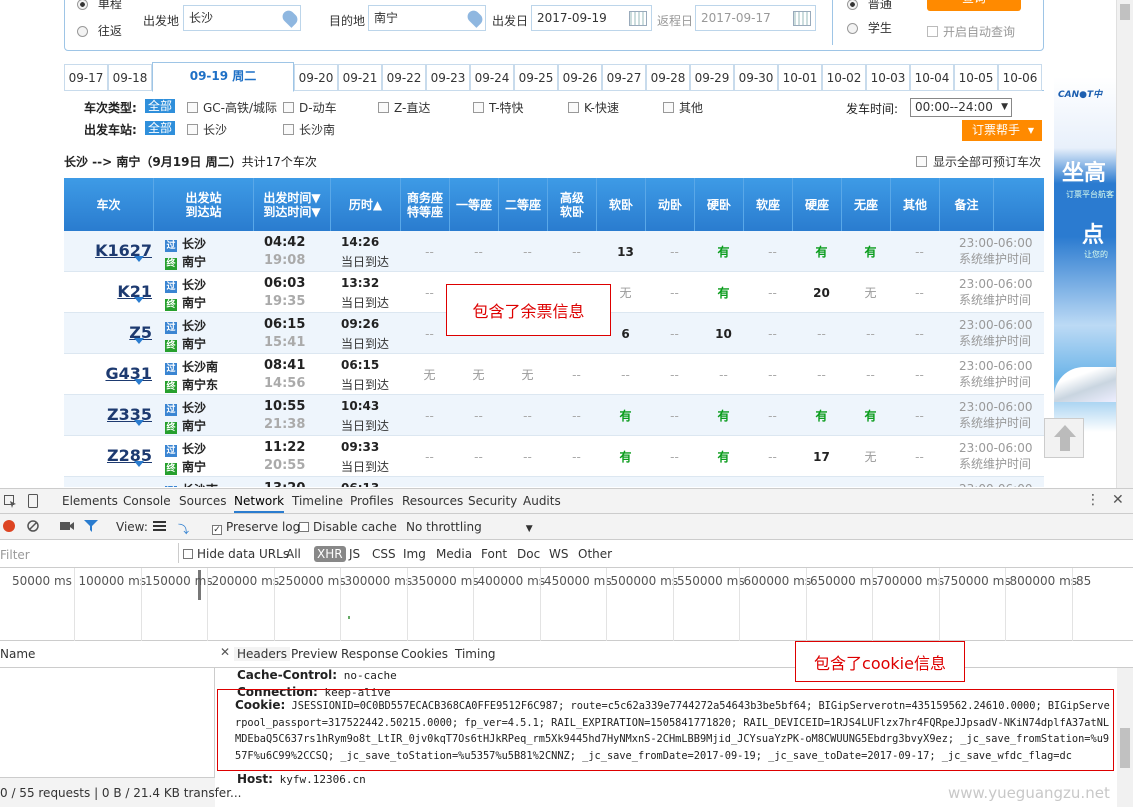  I want to click on hide-data-urls-toggle: Hide data URLs, so click(236, 554).